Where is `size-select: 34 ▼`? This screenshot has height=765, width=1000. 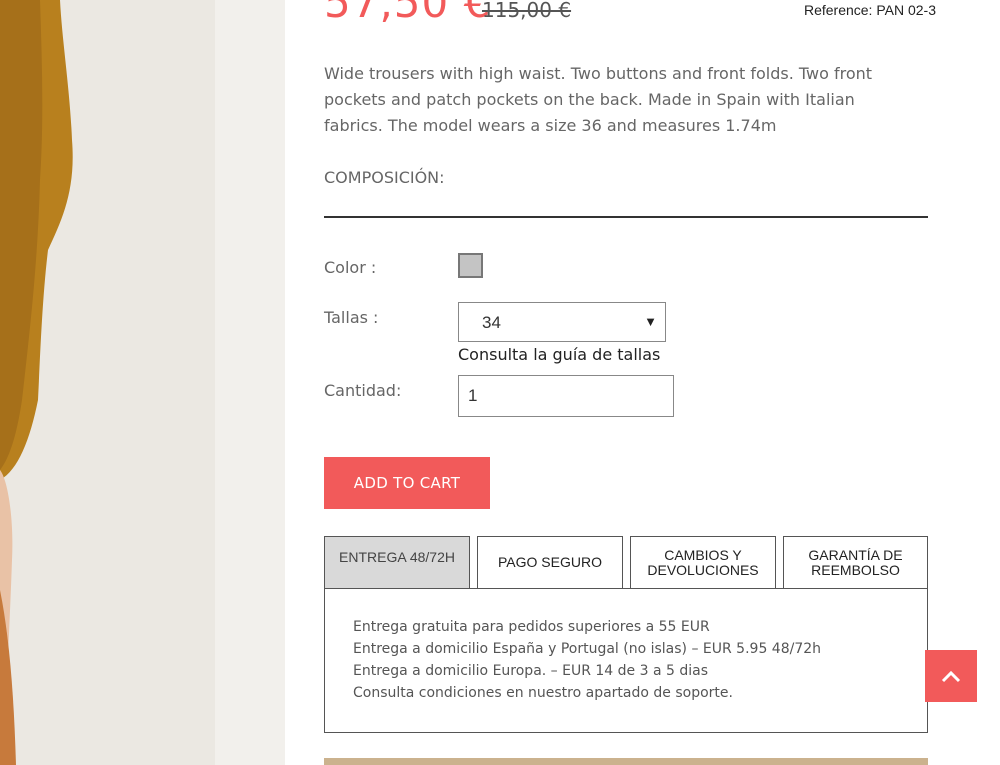
size-select: 34 ▼ is located at coordinates (562, 322).